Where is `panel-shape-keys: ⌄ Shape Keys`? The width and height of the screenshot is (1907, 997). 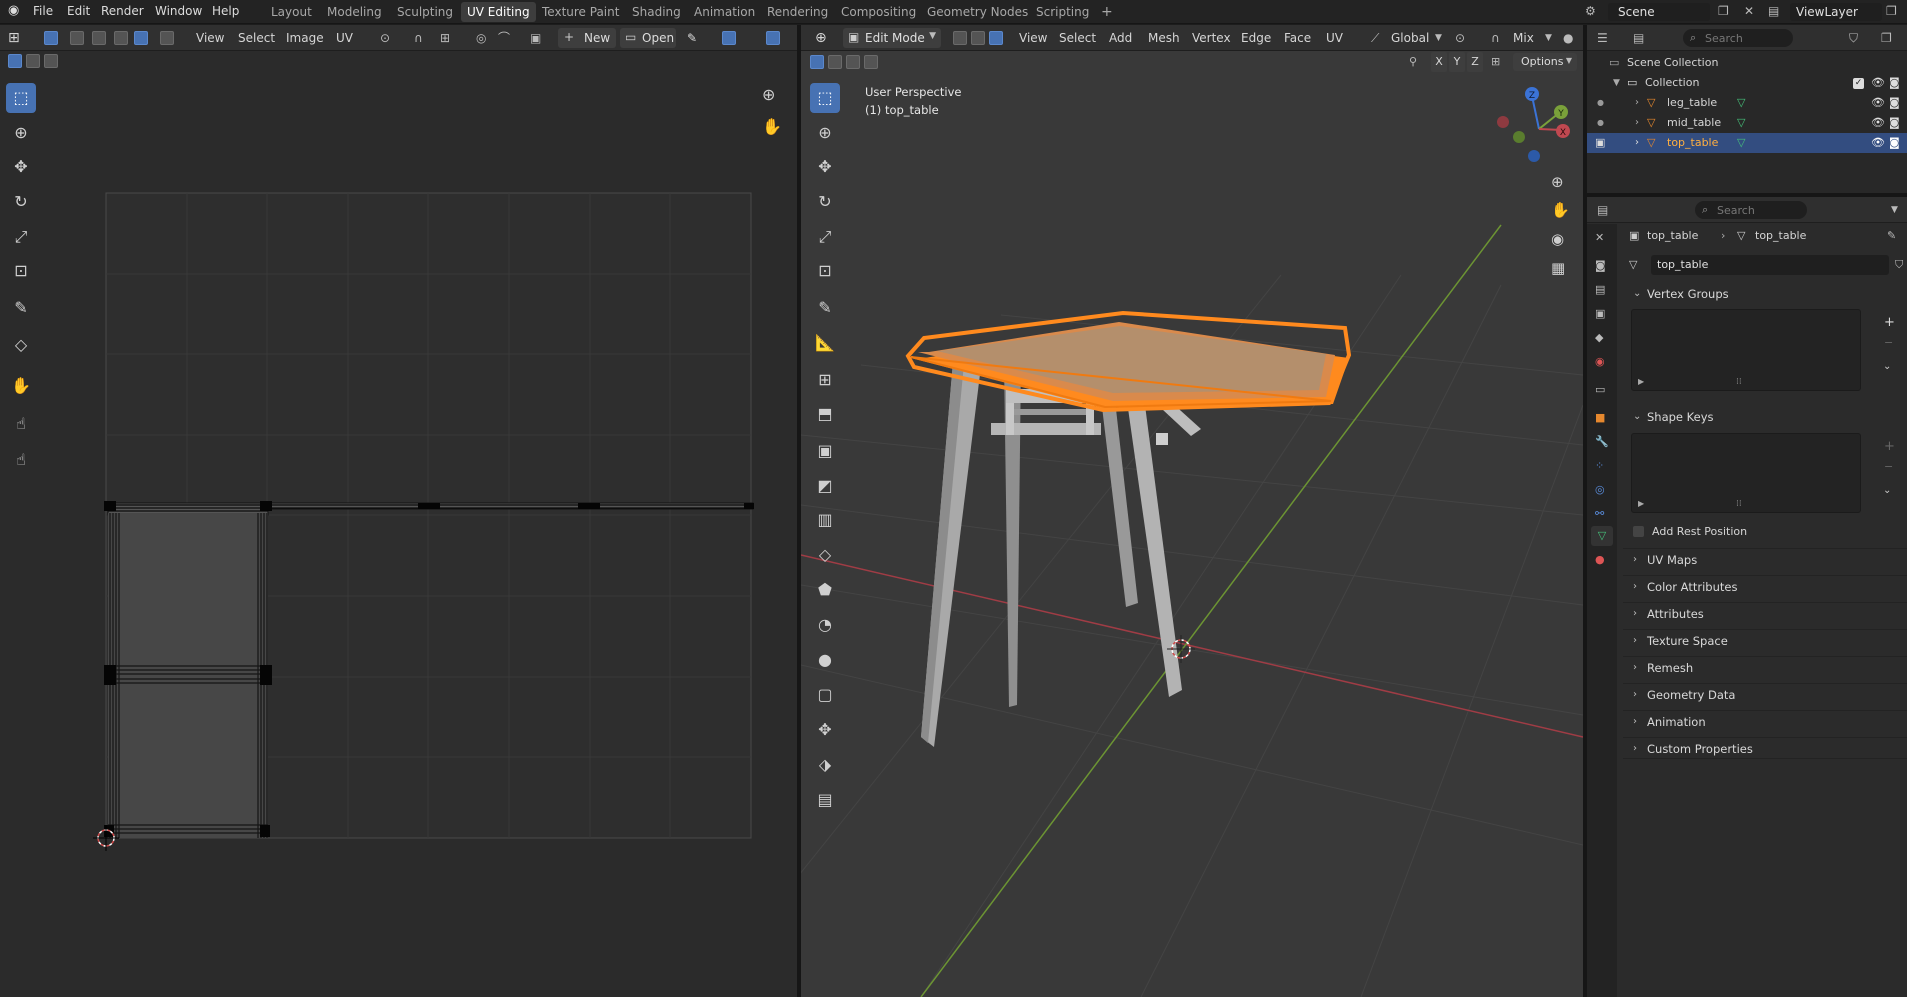
panel-shape-keys: ⌄ Shape Keys is located at coordinates (1765, 417).